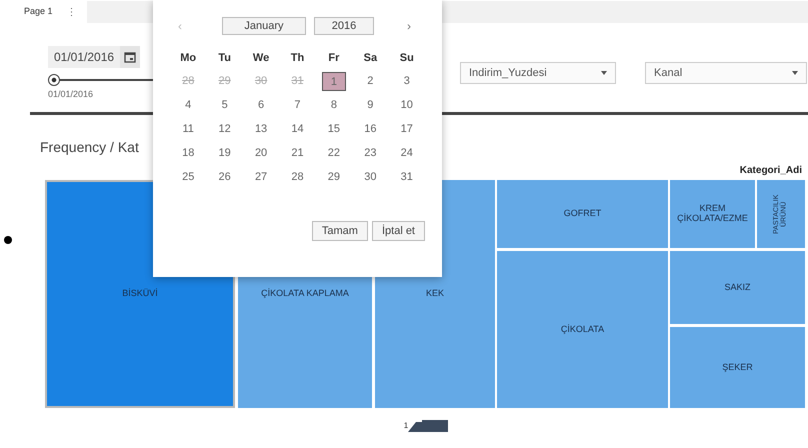 This screenshot has height=448, width=808. I want to click on legend-title: Kategori_Adi, so click(771, 171).